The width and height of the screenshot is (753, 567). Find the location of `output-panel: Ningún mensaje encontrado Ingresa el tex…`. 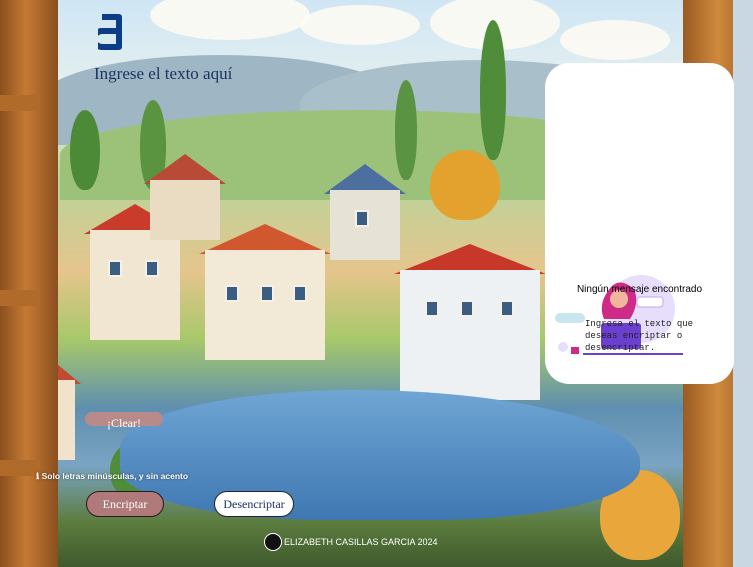

output-panel: Ningún mensaje encontrado Ingresa el tex… is located at coordinates (639, 223).